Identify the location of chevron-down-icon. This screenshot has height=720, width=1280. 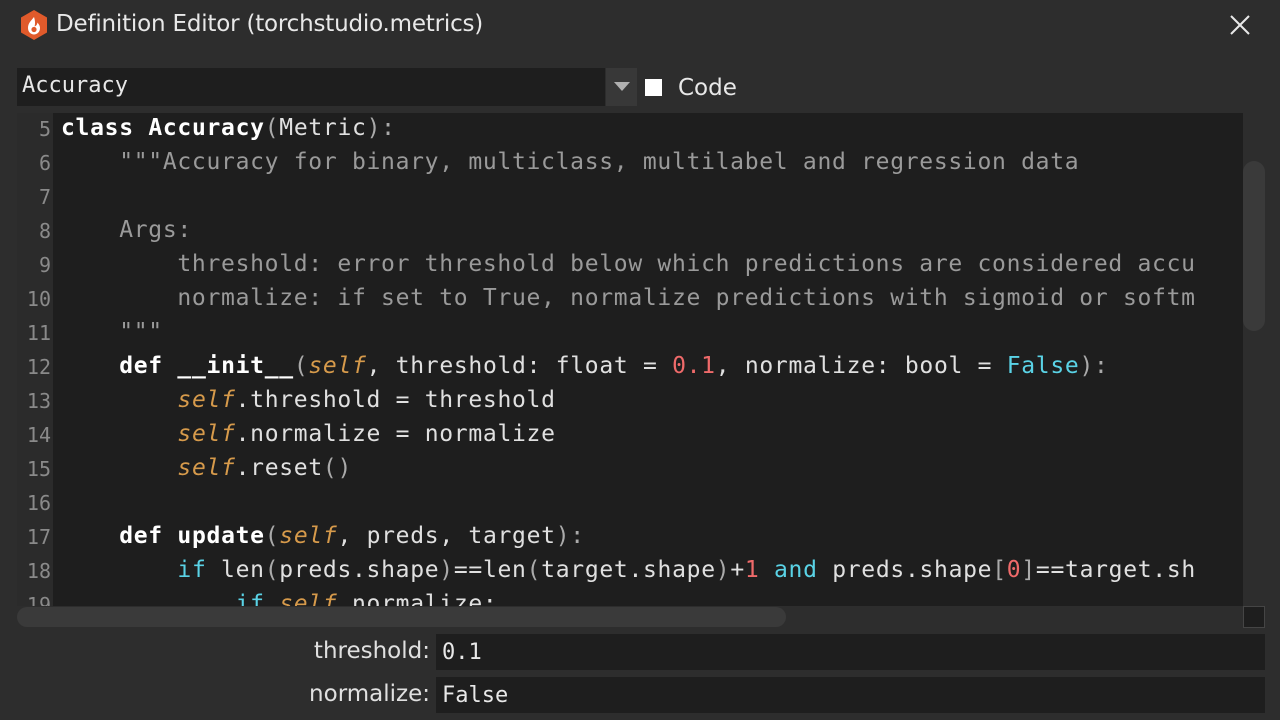
(621, 86).